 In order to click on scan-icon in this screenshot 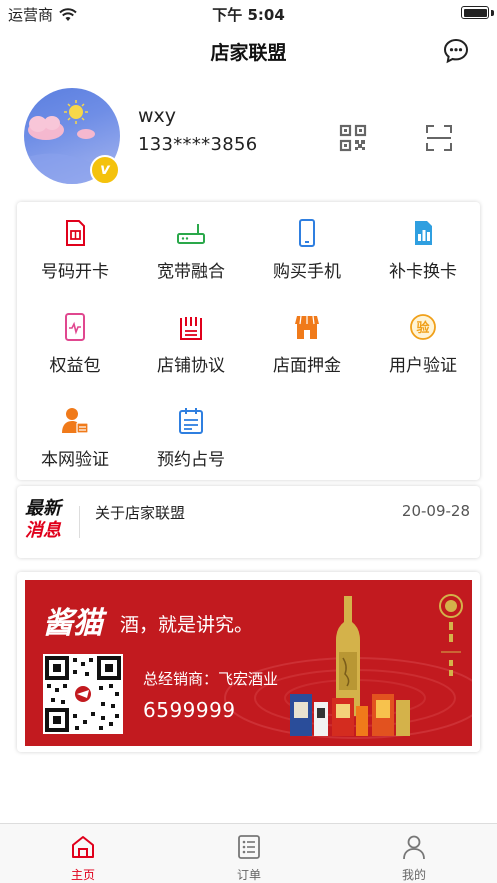, I will do `click(439, 138)`.